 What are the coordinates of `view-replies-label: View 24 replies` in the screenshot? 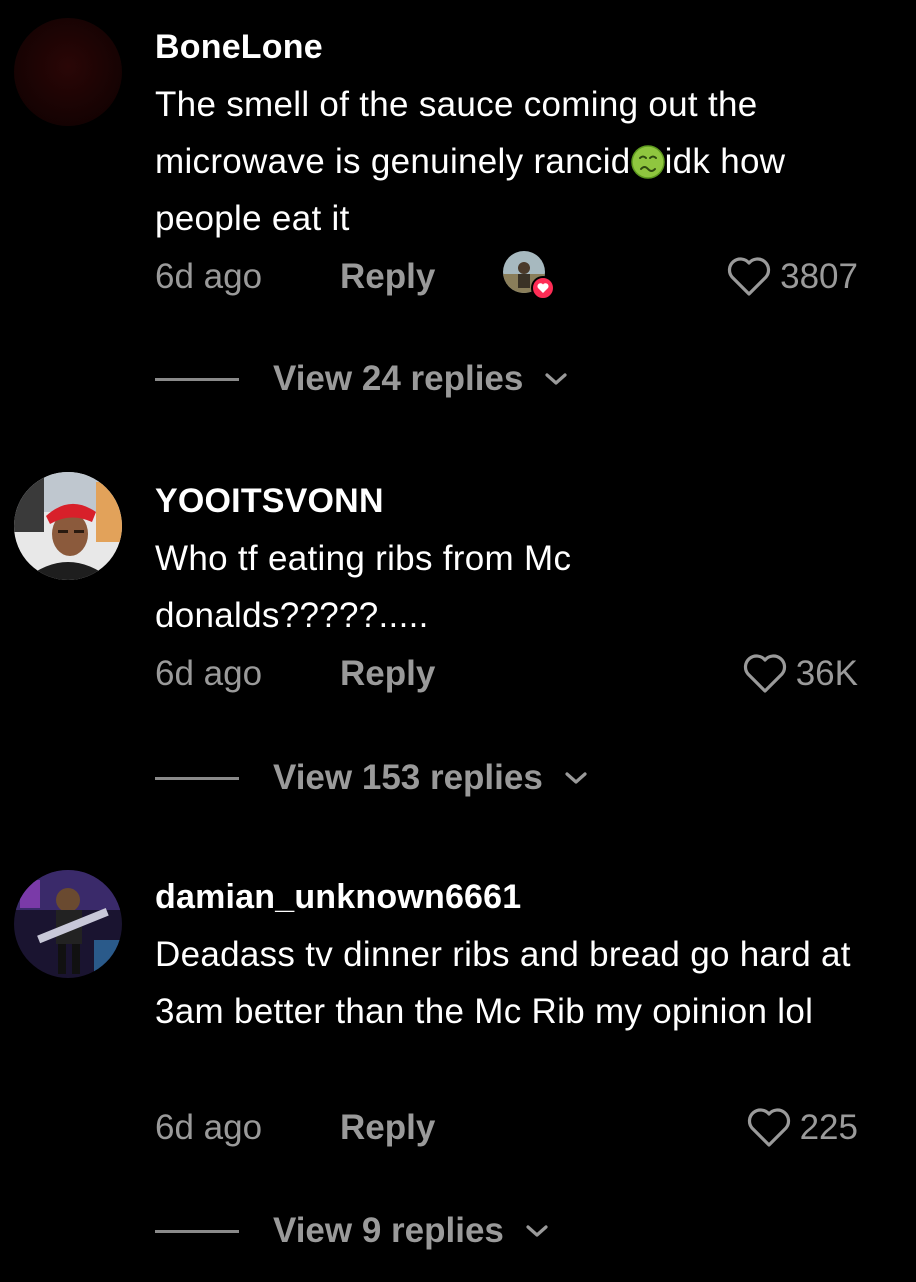 It's located at (398, 378).